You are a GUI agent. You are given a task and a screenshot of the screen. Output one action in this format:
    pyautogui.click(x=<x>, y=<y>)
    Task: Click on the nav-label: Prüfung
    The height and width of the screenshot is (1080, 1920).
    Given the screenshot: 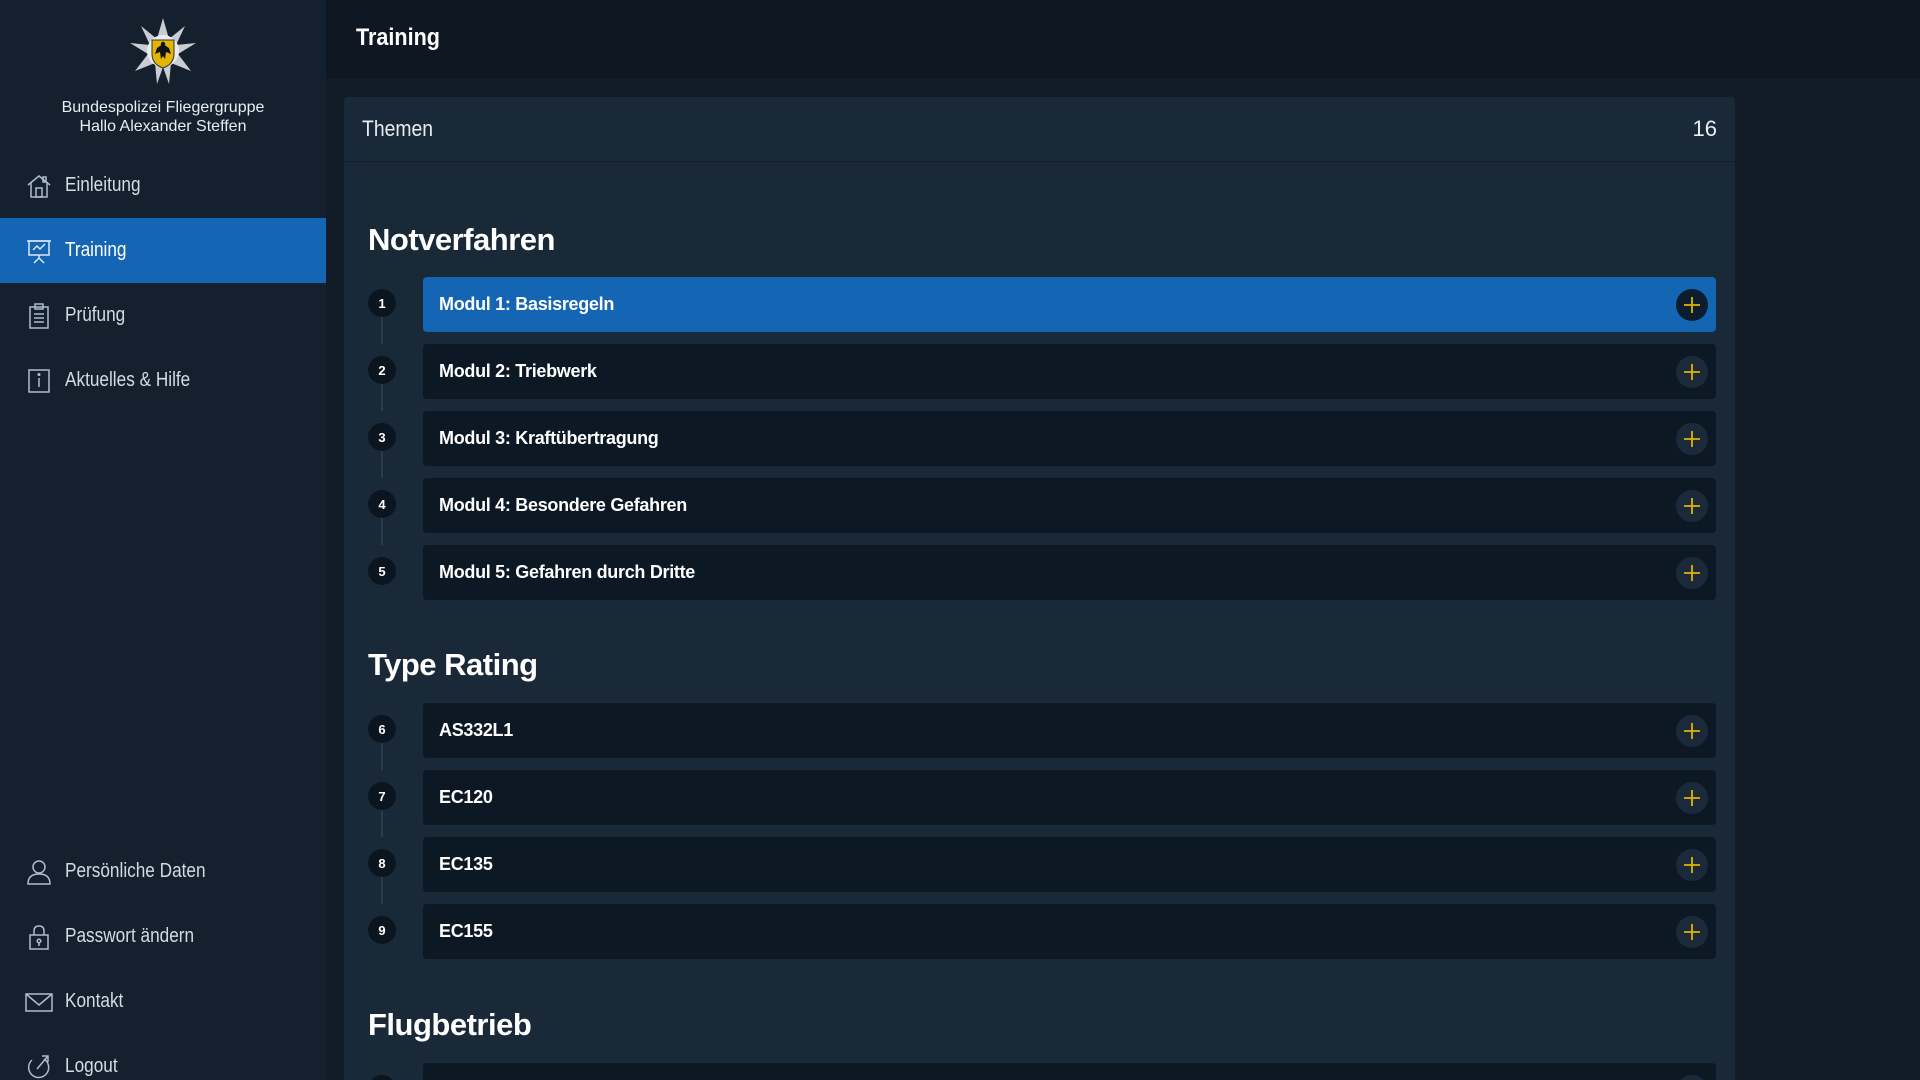 What is the action you would take?
    pyautogui.click(x=95, y=315)
    